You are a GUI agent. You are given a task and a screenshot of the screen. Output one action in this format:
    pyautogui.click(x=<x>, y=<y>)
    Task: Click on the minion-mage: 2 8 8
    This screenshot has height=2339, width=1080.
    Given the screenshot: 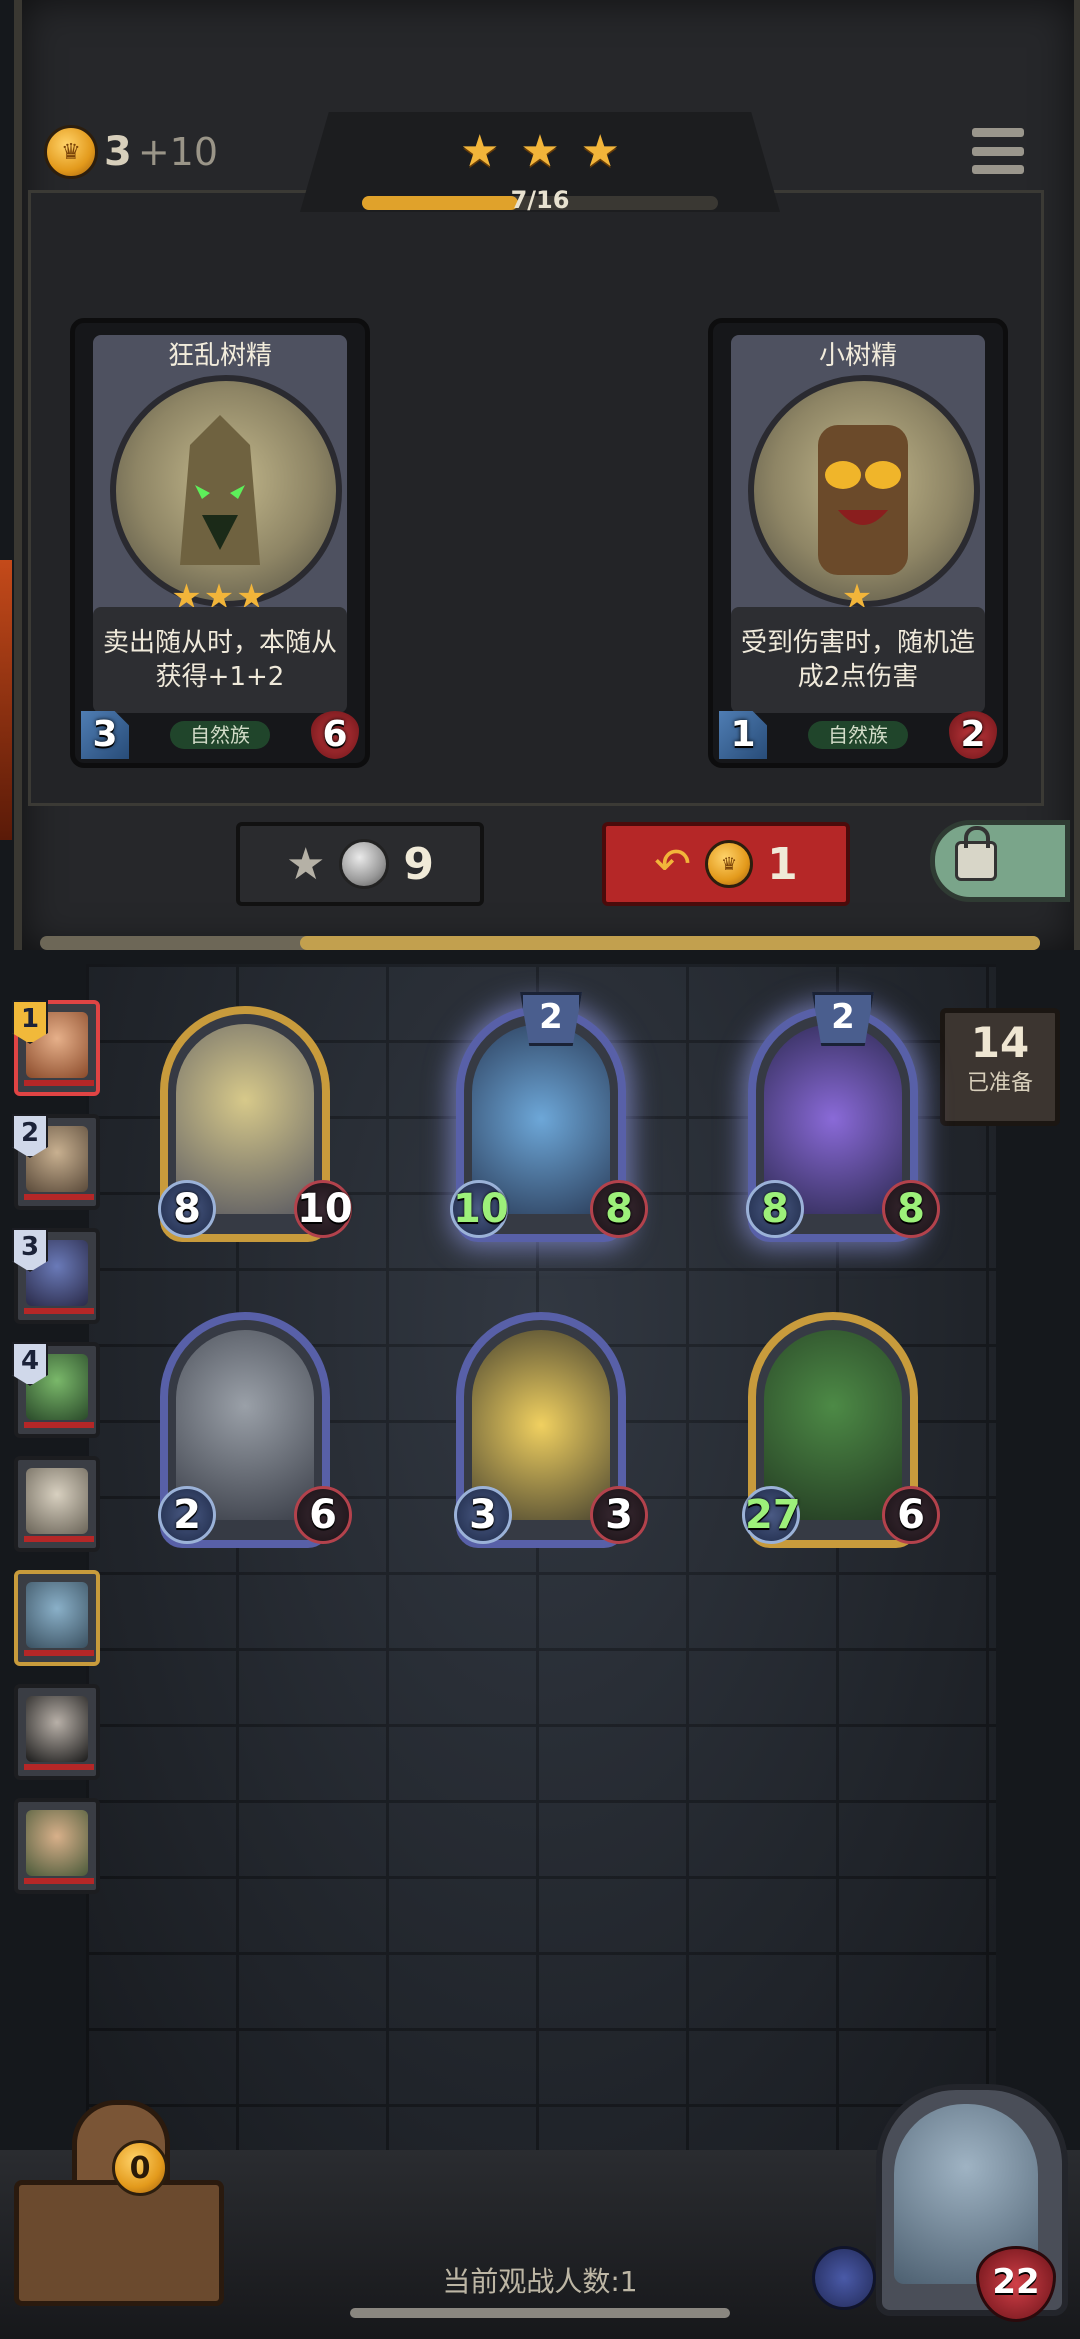 What is the action you would take?
    pyautogui.click(x=843, y=1117)
    